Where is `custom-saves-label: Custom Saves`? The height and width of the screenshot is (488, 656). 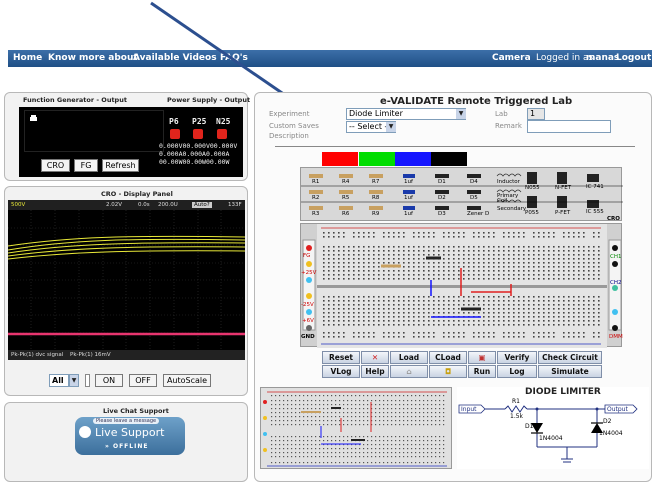 custom-saves-label: Custom Saves is located at coordinates (294, 126).